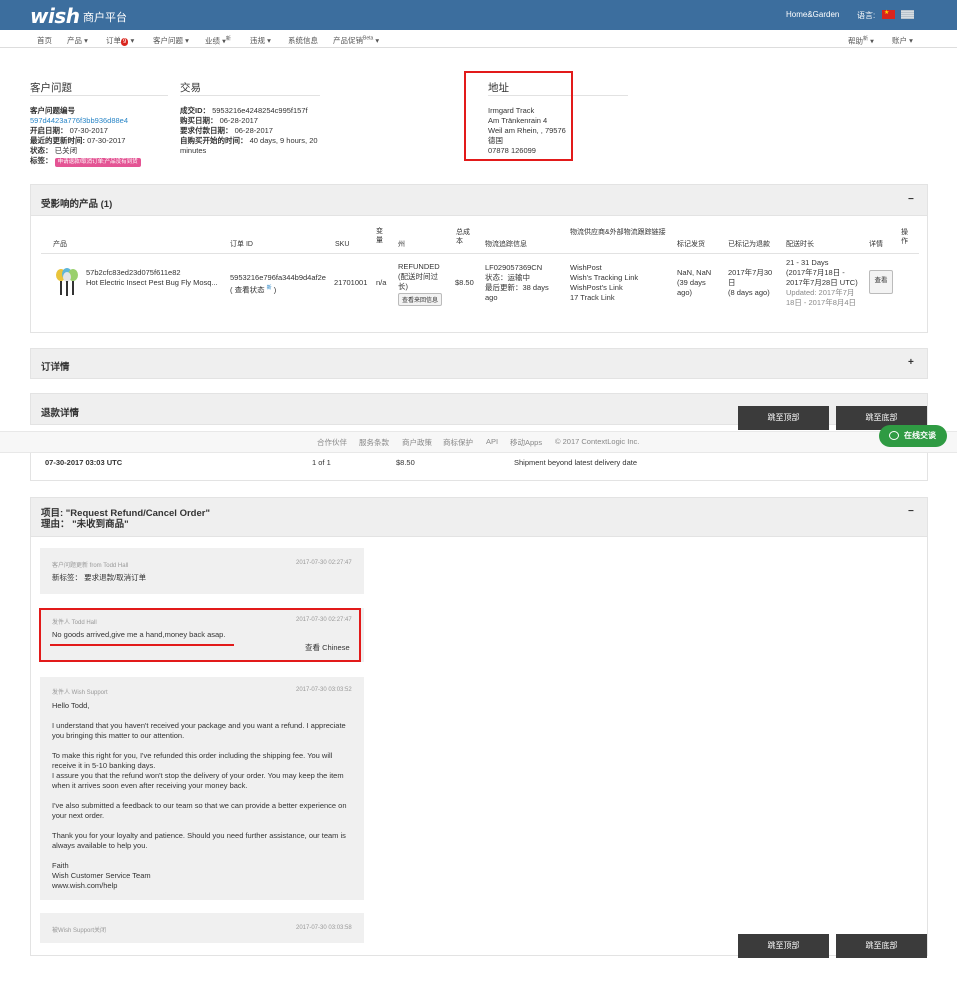 This screenshot has height=1000, width=957. What do you see at coordinates (504, 287) in the screenshot?
I see `tracking-updated-label: 最后更新：` at bounding box center [504, 287].